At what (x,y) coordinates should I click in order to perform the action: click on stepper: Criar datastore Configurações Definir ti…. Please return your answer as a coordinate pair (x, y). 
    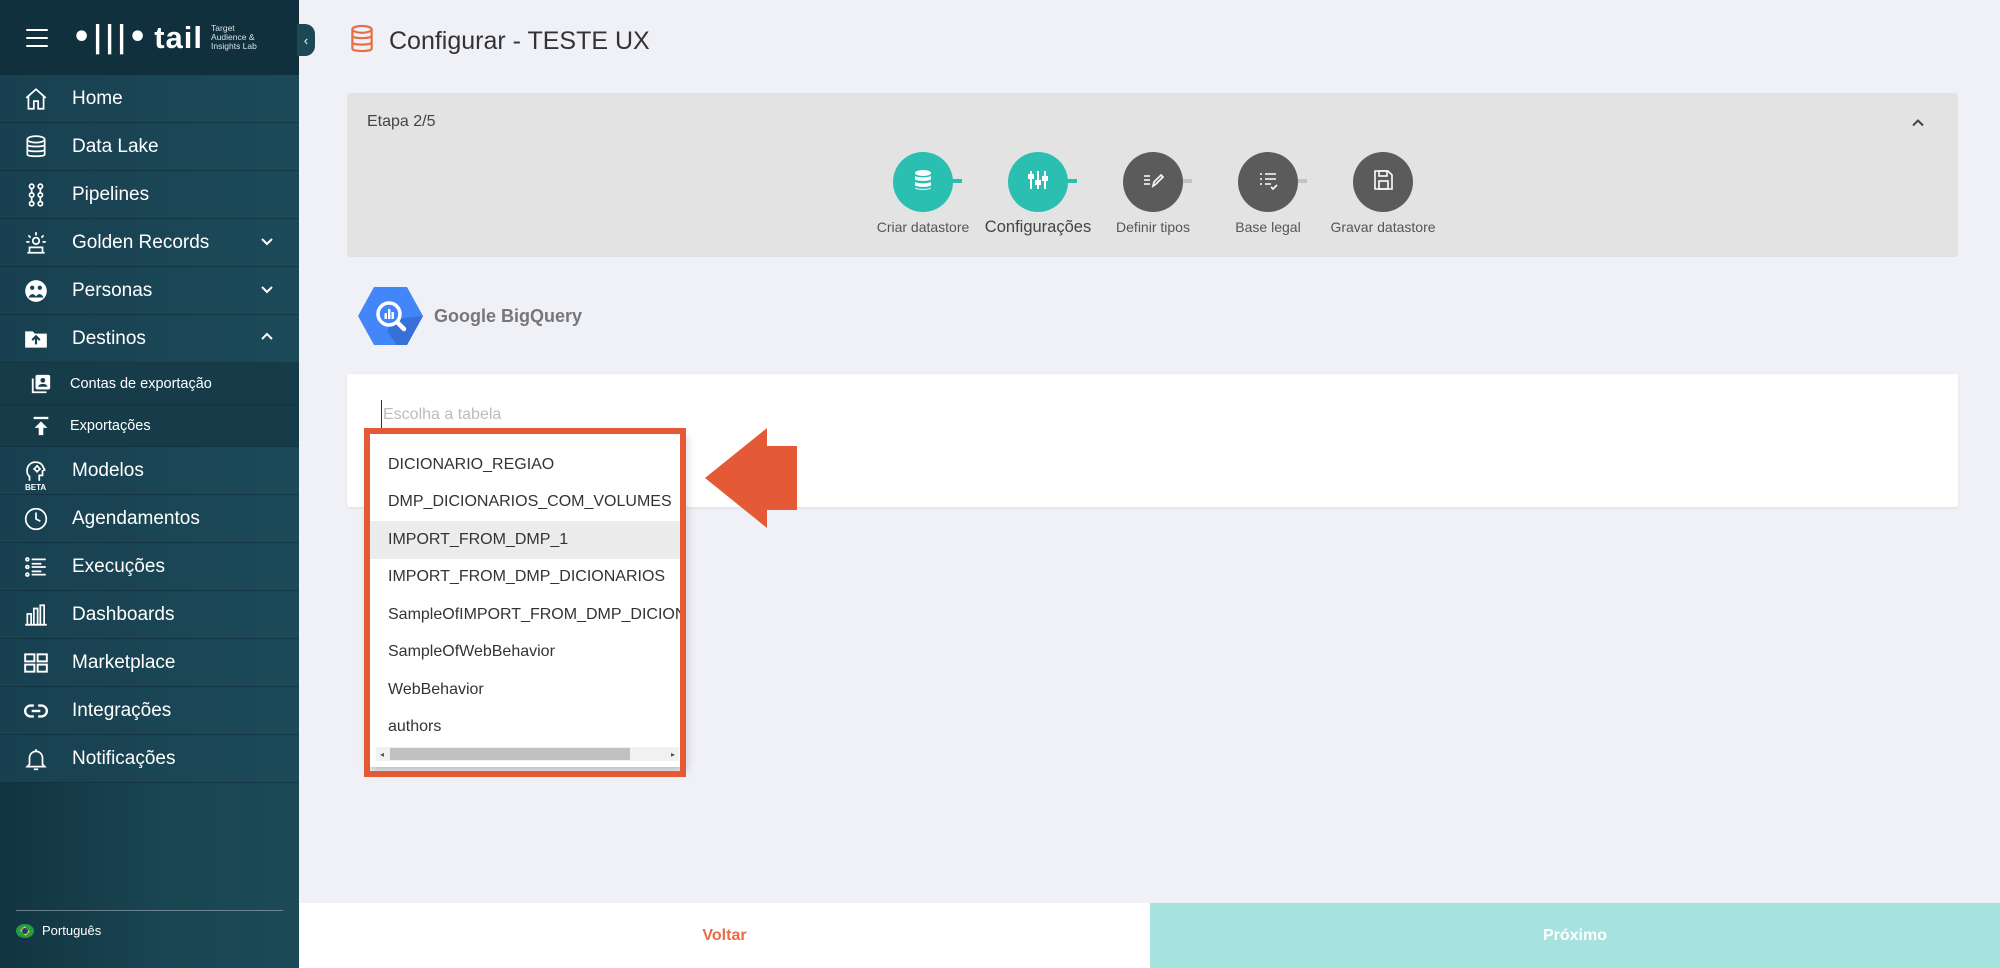
    Looking at the image, I should click on (1152, 175).